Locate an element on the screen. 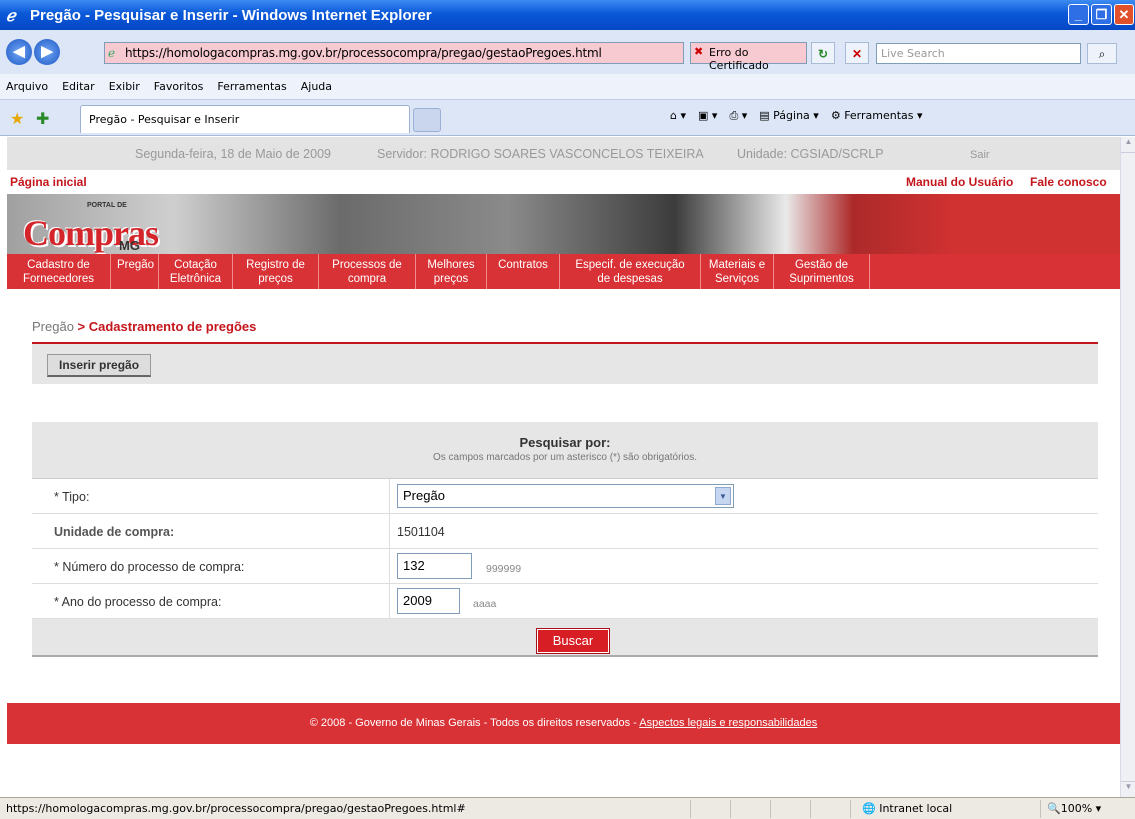 Image resolution: width=1135 pixels, height=819 pixels. menu-arquivo: Arquivo is located at coordinates (27, 86).